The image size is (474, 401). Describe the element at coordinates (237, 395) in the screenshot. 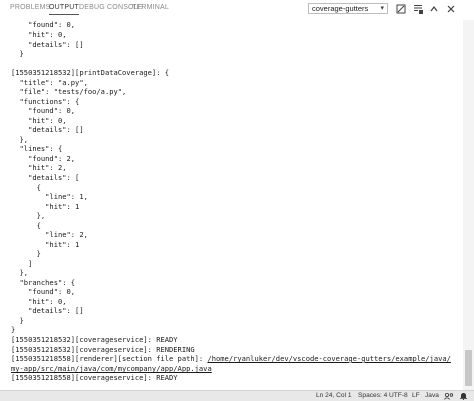

I see `status-bar: Ln 24, Col 1 Spaces: 4 UTF-8 LF Java` at that location.